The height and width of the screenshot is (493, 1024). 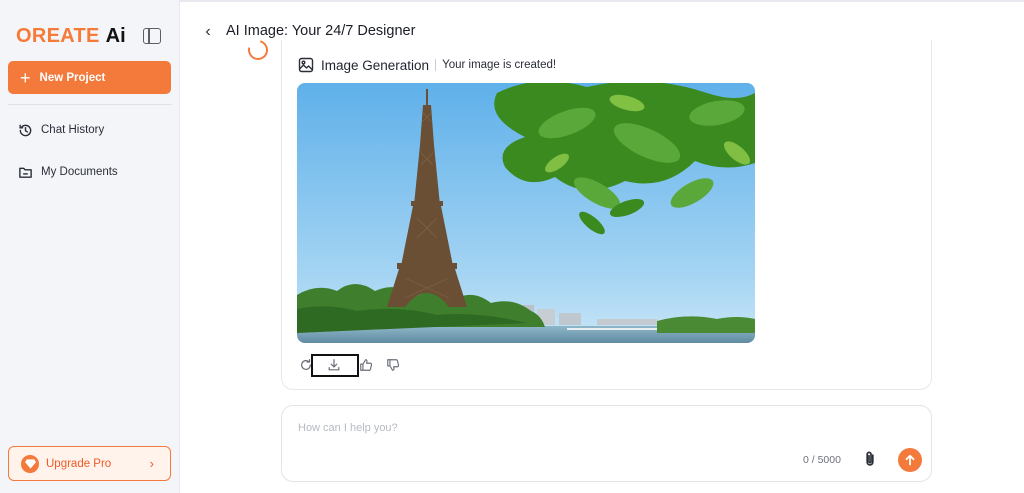 What do you see at coordinates (258, 50) in the screenshot?
I see `loading-spinner-icon` at bounding box center [258, 50].